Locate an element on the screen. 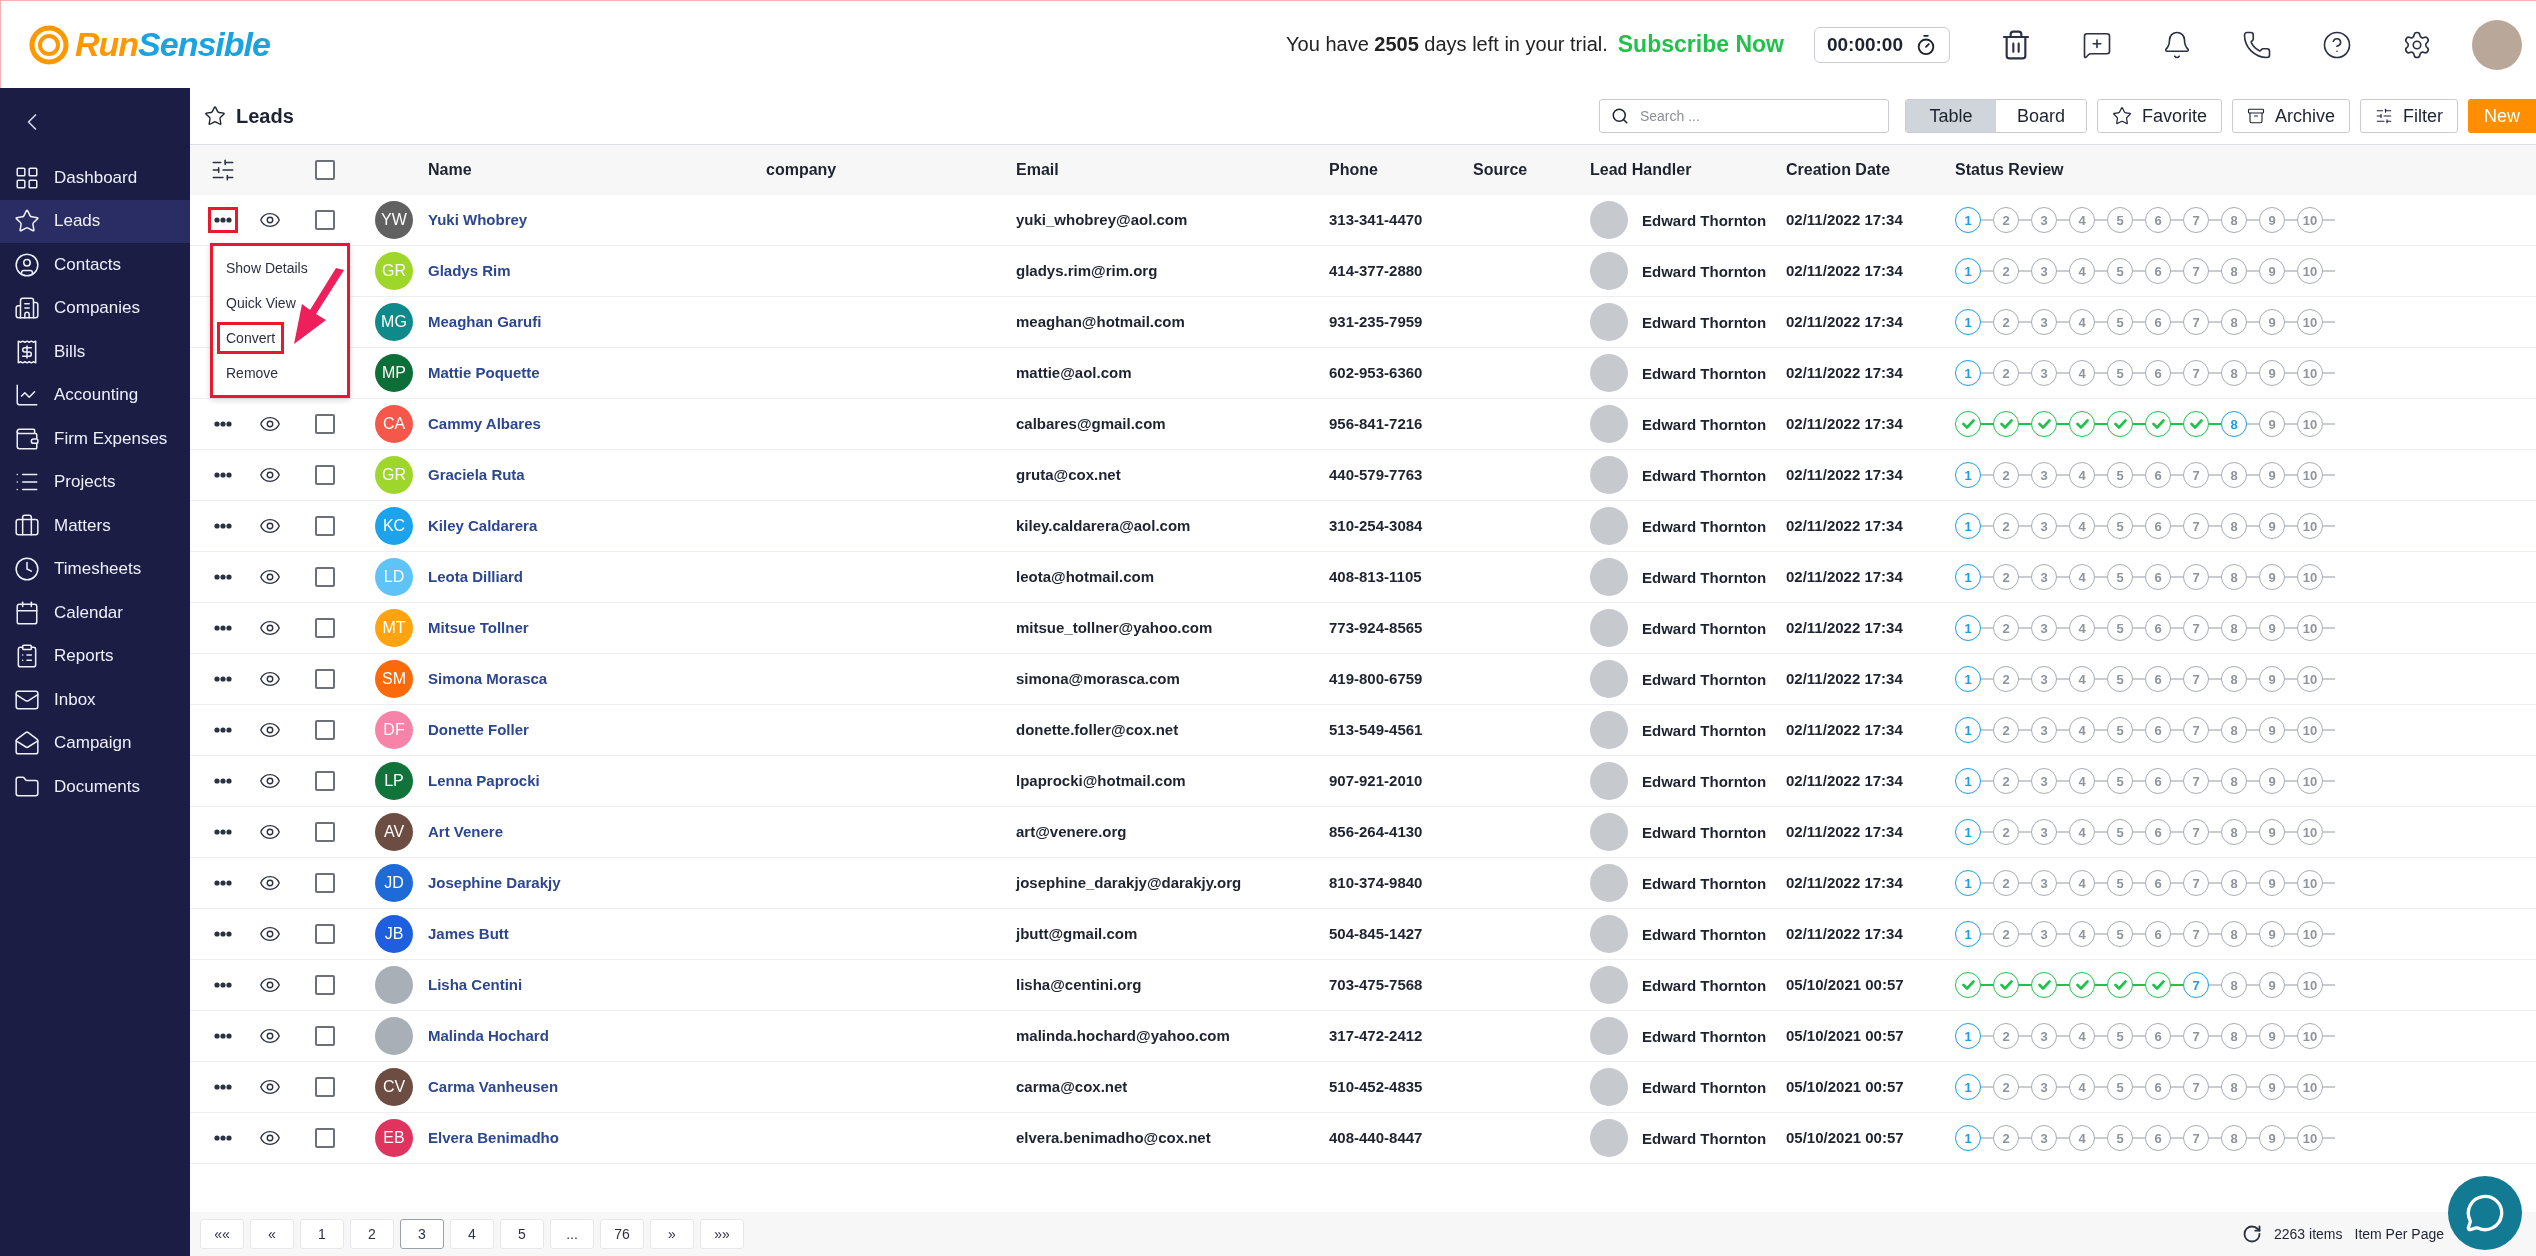 The width and height of the screenshot is (2536, 1256). check-icon is located at coordinates (2006, 424).